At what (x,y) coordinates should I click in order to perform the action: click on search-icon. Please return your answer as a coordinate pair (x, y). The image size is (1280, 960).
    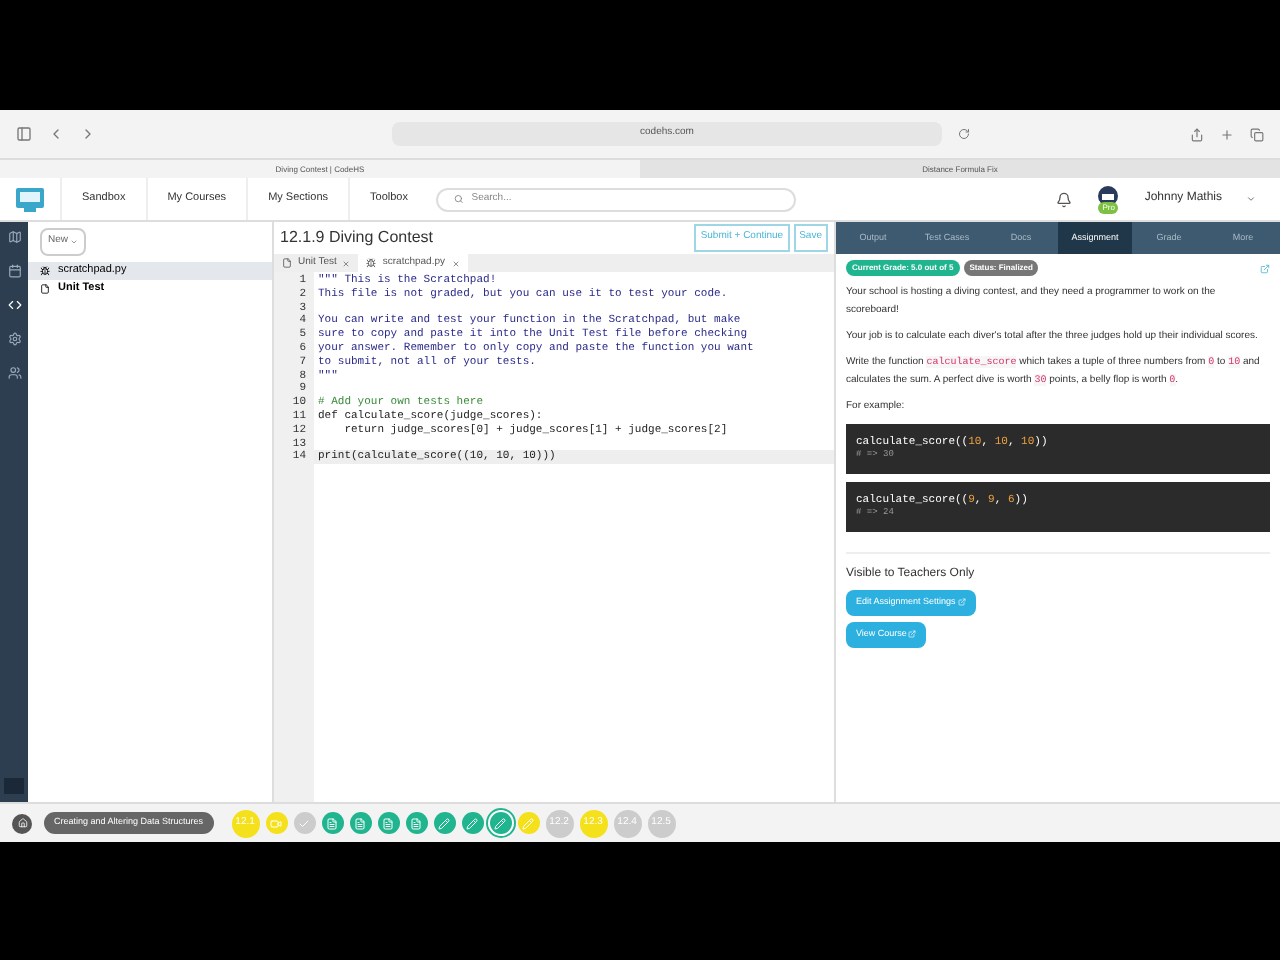
    Looking at the image, I should click on (459, 199).